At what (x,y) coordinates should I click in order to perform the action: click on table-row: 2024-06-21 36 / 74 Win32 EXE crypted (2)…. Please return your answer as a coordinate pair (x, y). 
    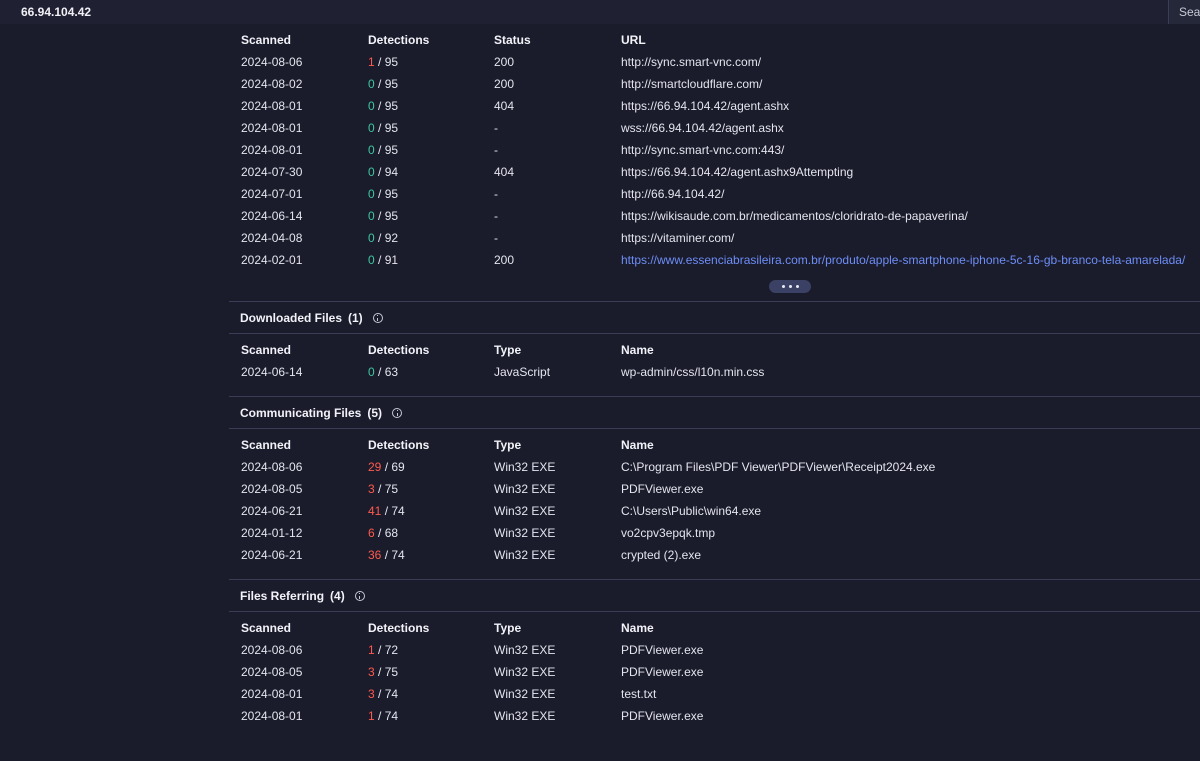
    Looking at the image, I should click on (720, 555).